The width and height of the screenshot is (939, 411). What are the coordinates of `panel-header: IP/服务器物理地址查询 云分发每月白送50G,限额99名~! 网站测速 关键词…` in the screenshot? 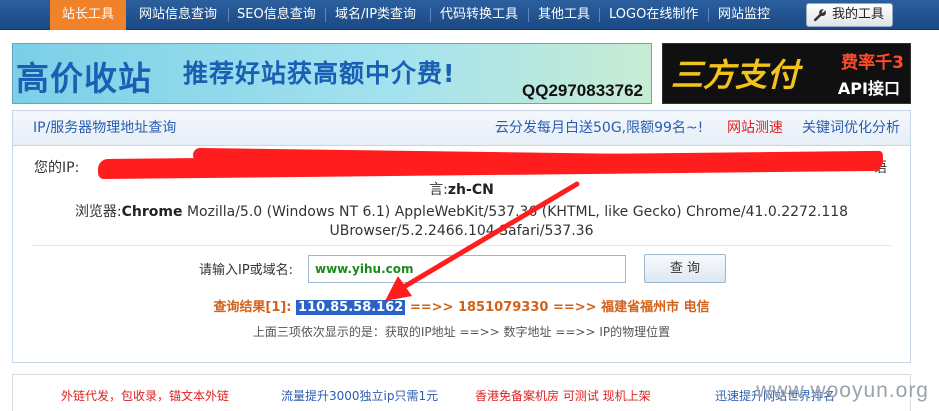 It's located at (461, 128).